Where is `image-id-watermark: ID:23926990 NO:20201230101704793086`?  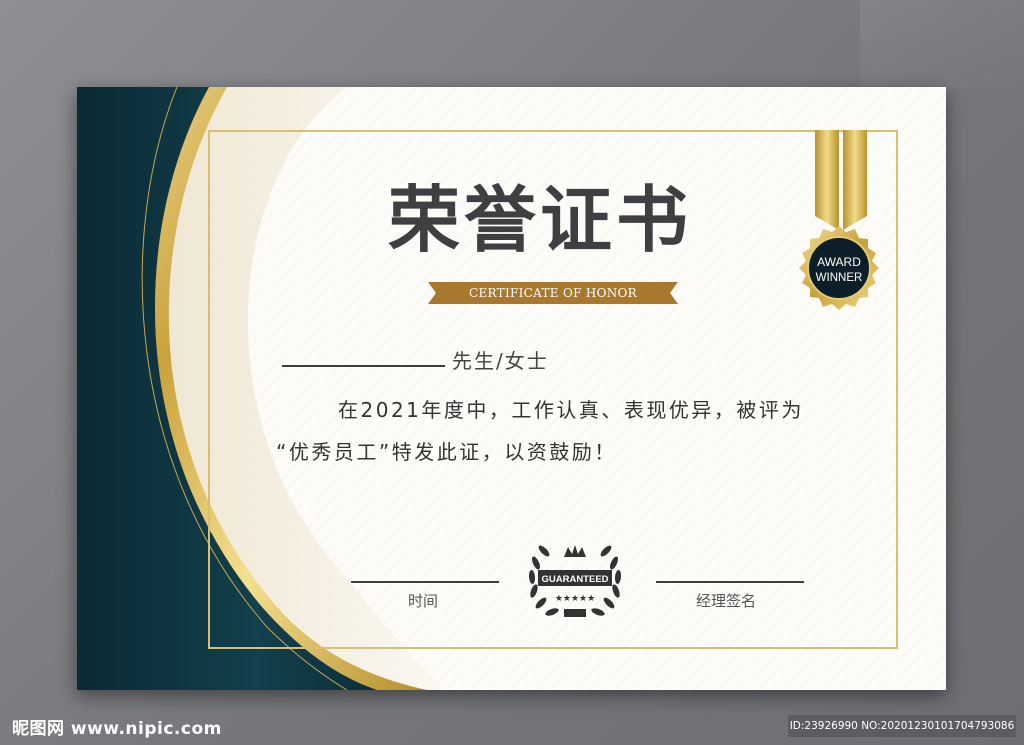 image-id-watermark: ID:23926990 NO:20201230101704793086 is located at coordinates (902, 726).